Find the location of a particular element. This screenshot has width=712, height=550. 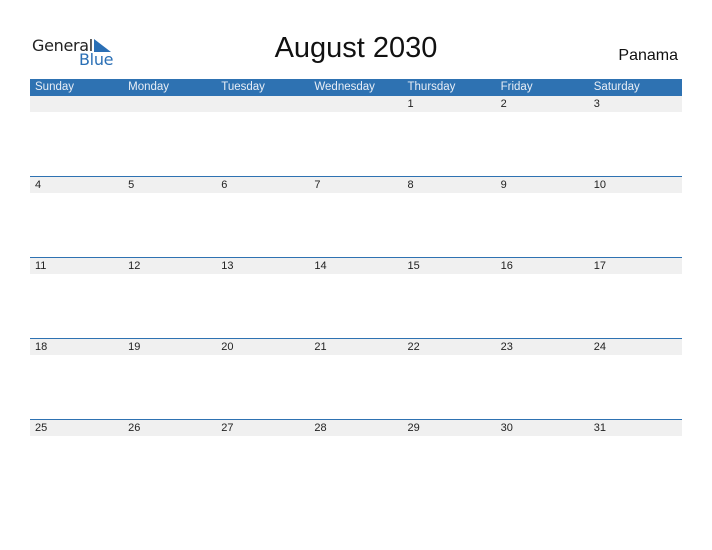

weekday-tuesday: Tuesday is located at coordinates (243, 87).